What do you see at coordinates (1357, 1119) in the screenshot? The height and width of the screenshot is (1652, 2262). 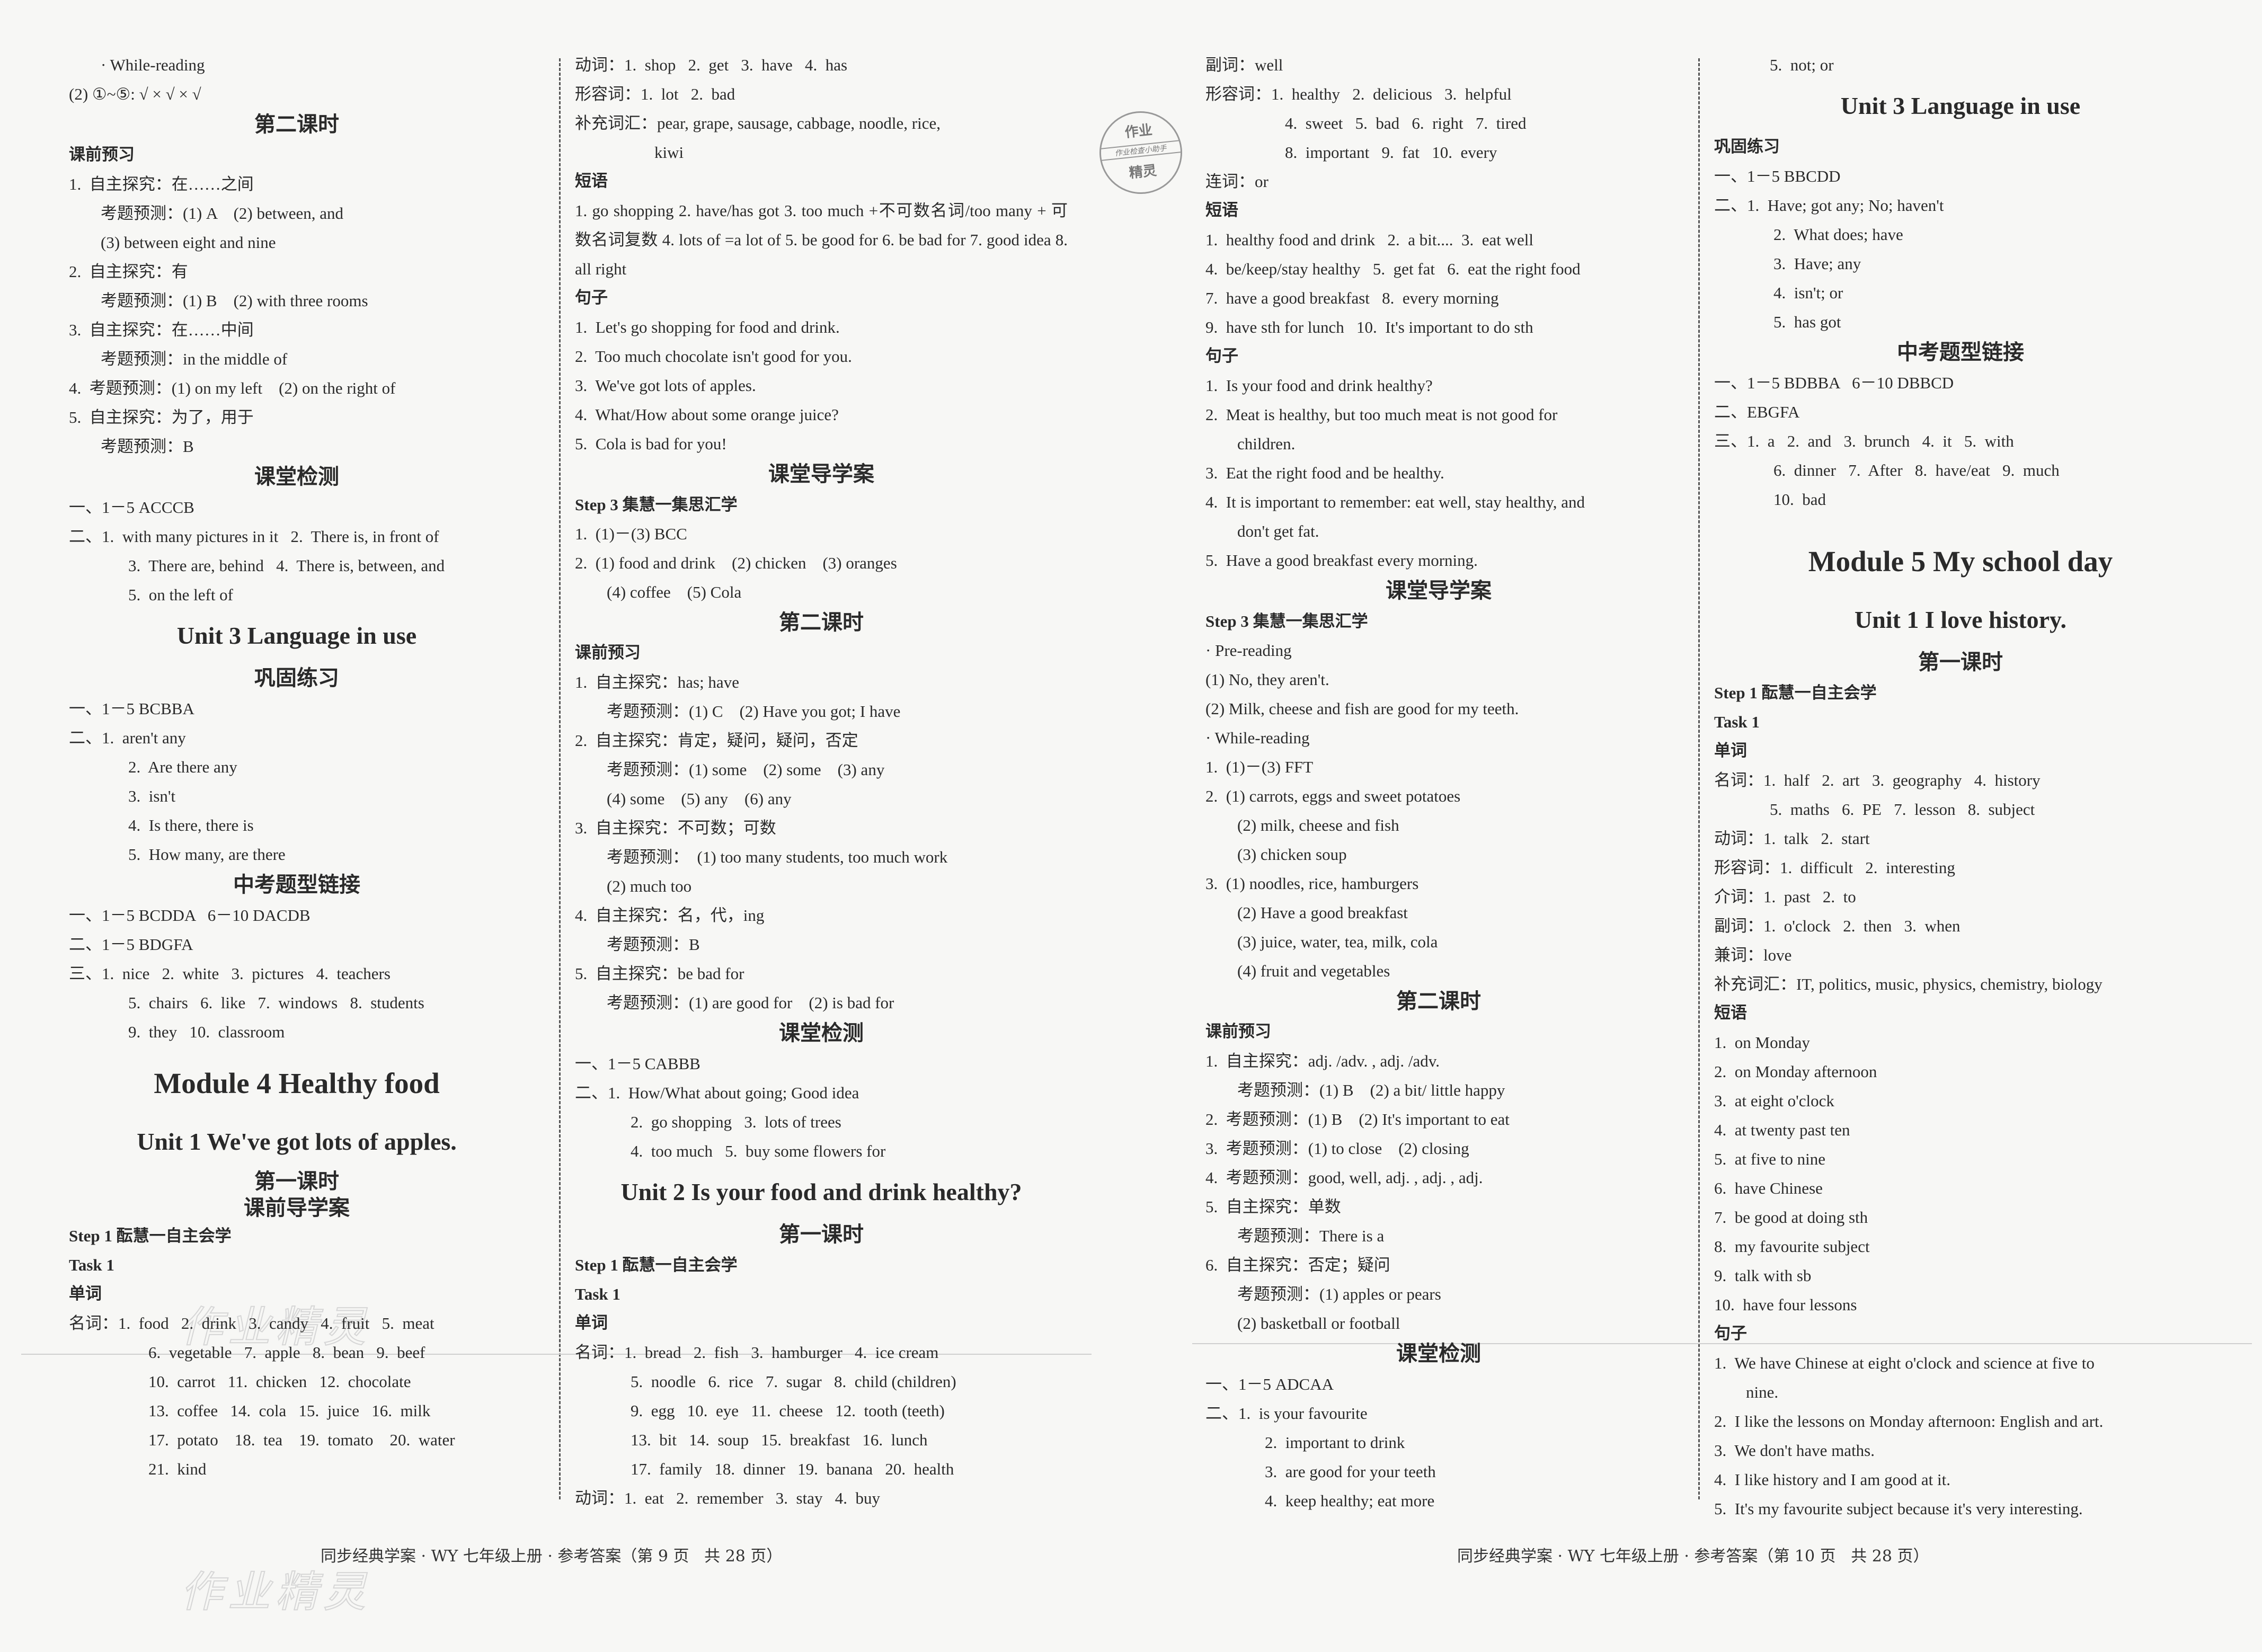 I see `text-line: 2. 考题预测：(1) B (2) It's important to eat` at bounding box center [1357, 1119].